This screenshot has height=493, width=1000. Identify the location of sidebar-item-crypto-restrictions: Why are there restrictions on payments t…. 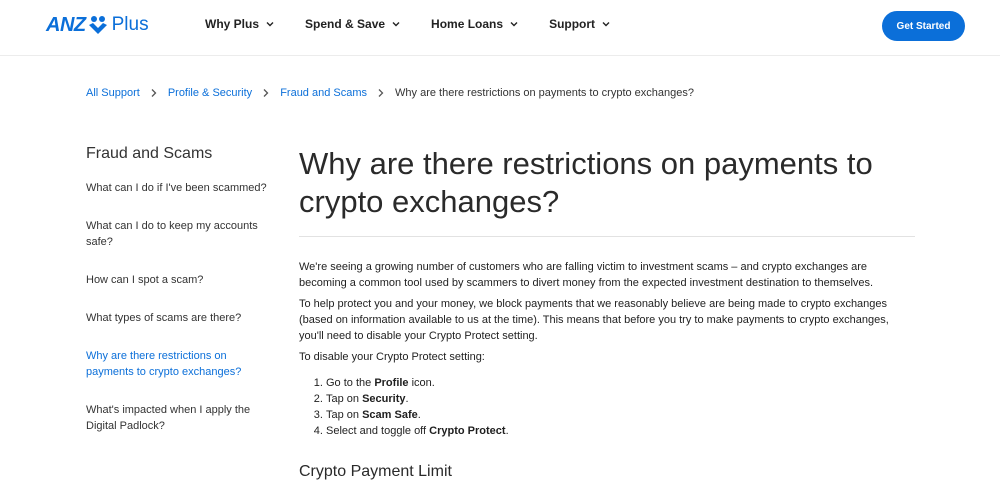
(178, 364).